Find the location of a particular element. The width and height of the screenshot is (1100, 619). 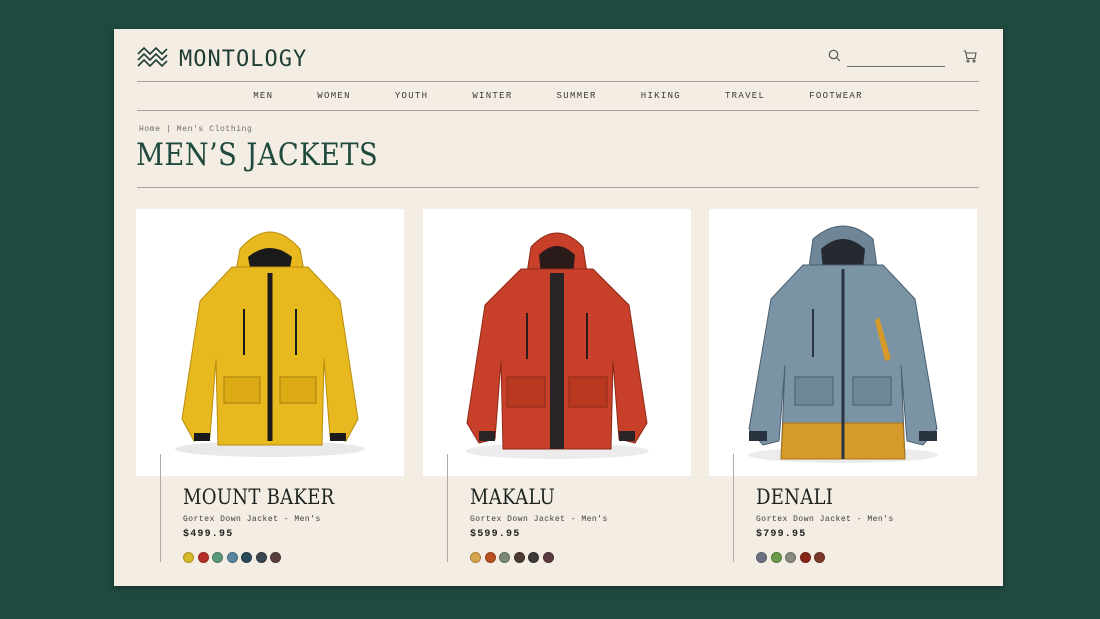

search-input is located at coordinates (896, 60).